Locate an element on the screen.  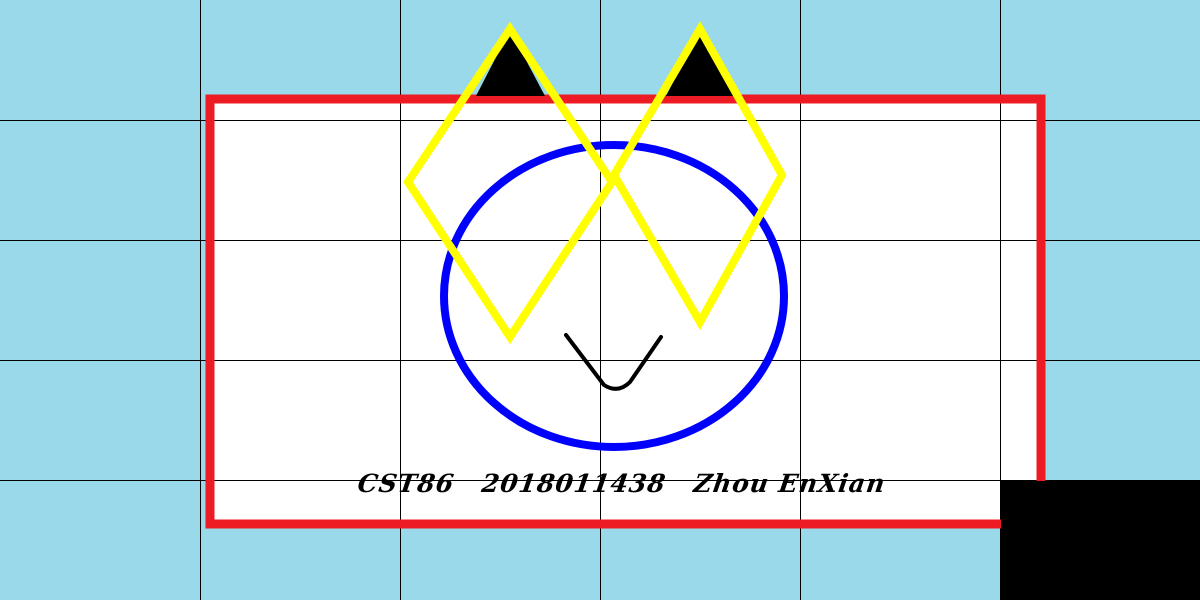
author-caption: CST86 2018011438 Zhou EnXian is located at coordinates (600, 483).